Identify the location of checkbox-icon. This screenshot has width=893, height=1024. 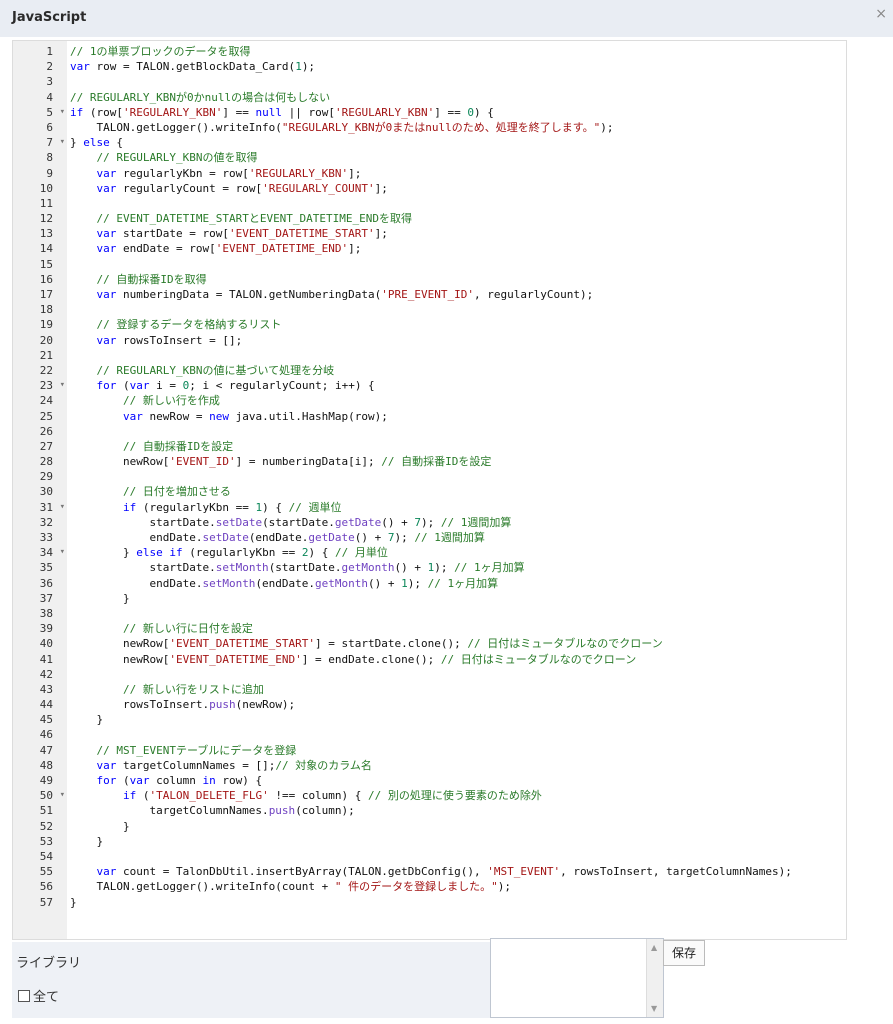
(24, 996).